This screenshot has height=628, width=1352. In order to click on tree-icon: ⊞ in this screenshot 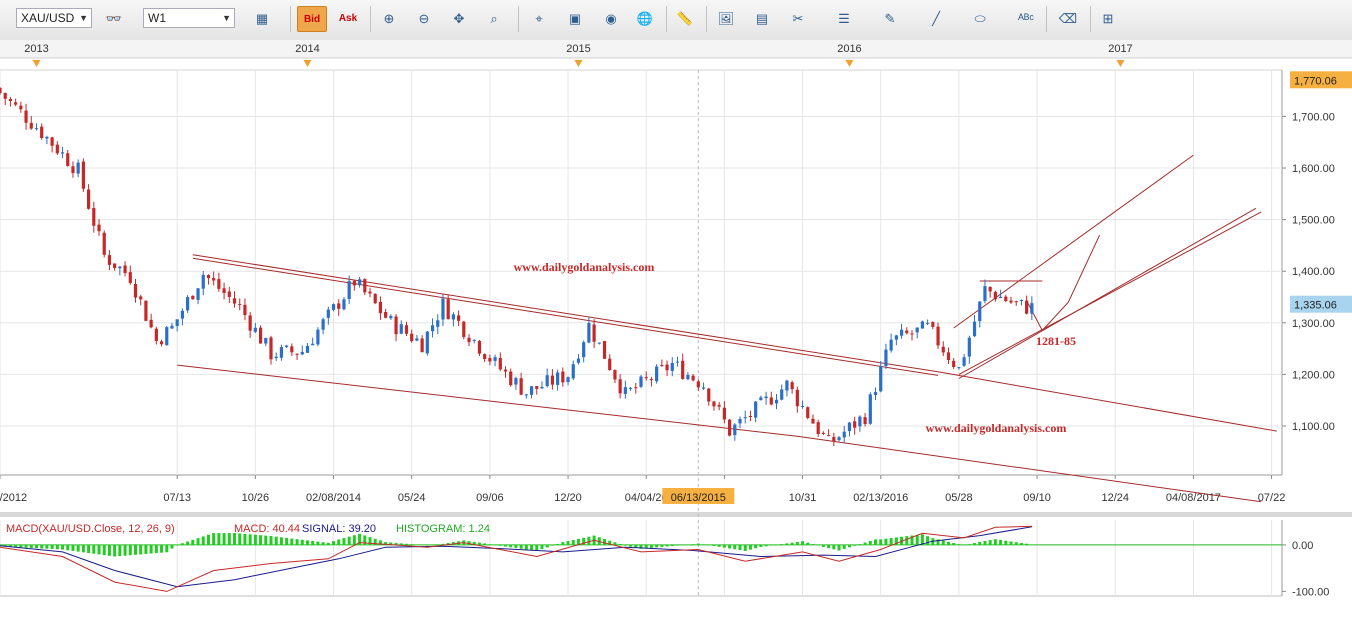, I will do `click(1108, 19)`.